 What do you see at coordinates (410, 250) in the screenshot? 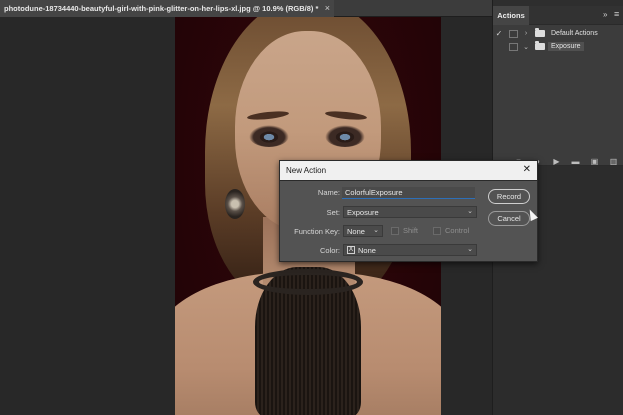
I see `color-dropdown: X None ⌄` at bounding box center [410, 250].